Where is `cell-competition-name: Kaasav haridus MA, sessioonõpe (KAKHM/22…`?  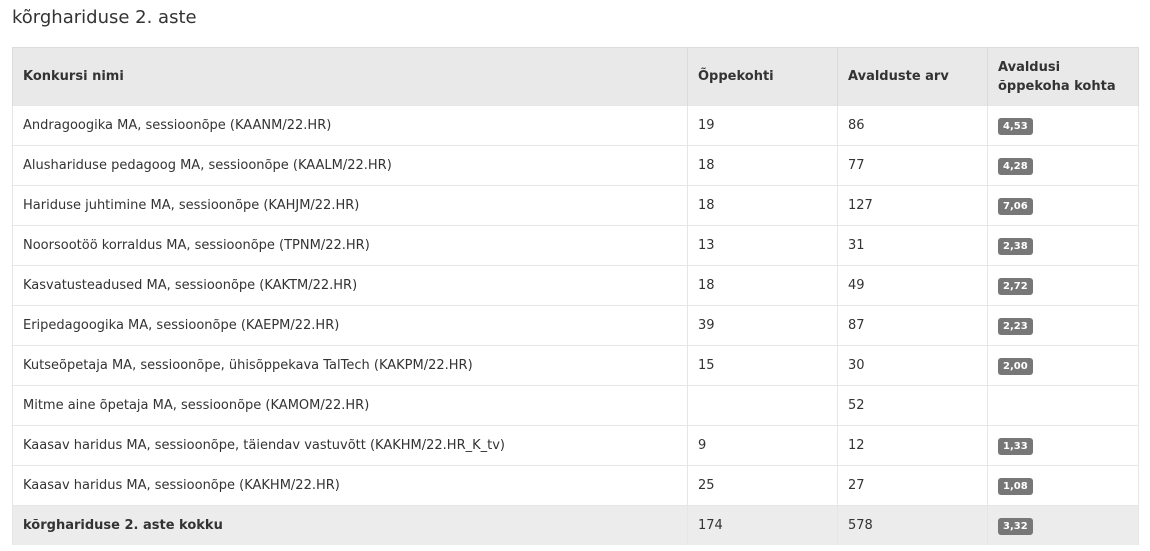
cell-competition-name: Kaasav haridus MA, sessioonõpe (KAKHM/22… is located at coordinates (350, 485).